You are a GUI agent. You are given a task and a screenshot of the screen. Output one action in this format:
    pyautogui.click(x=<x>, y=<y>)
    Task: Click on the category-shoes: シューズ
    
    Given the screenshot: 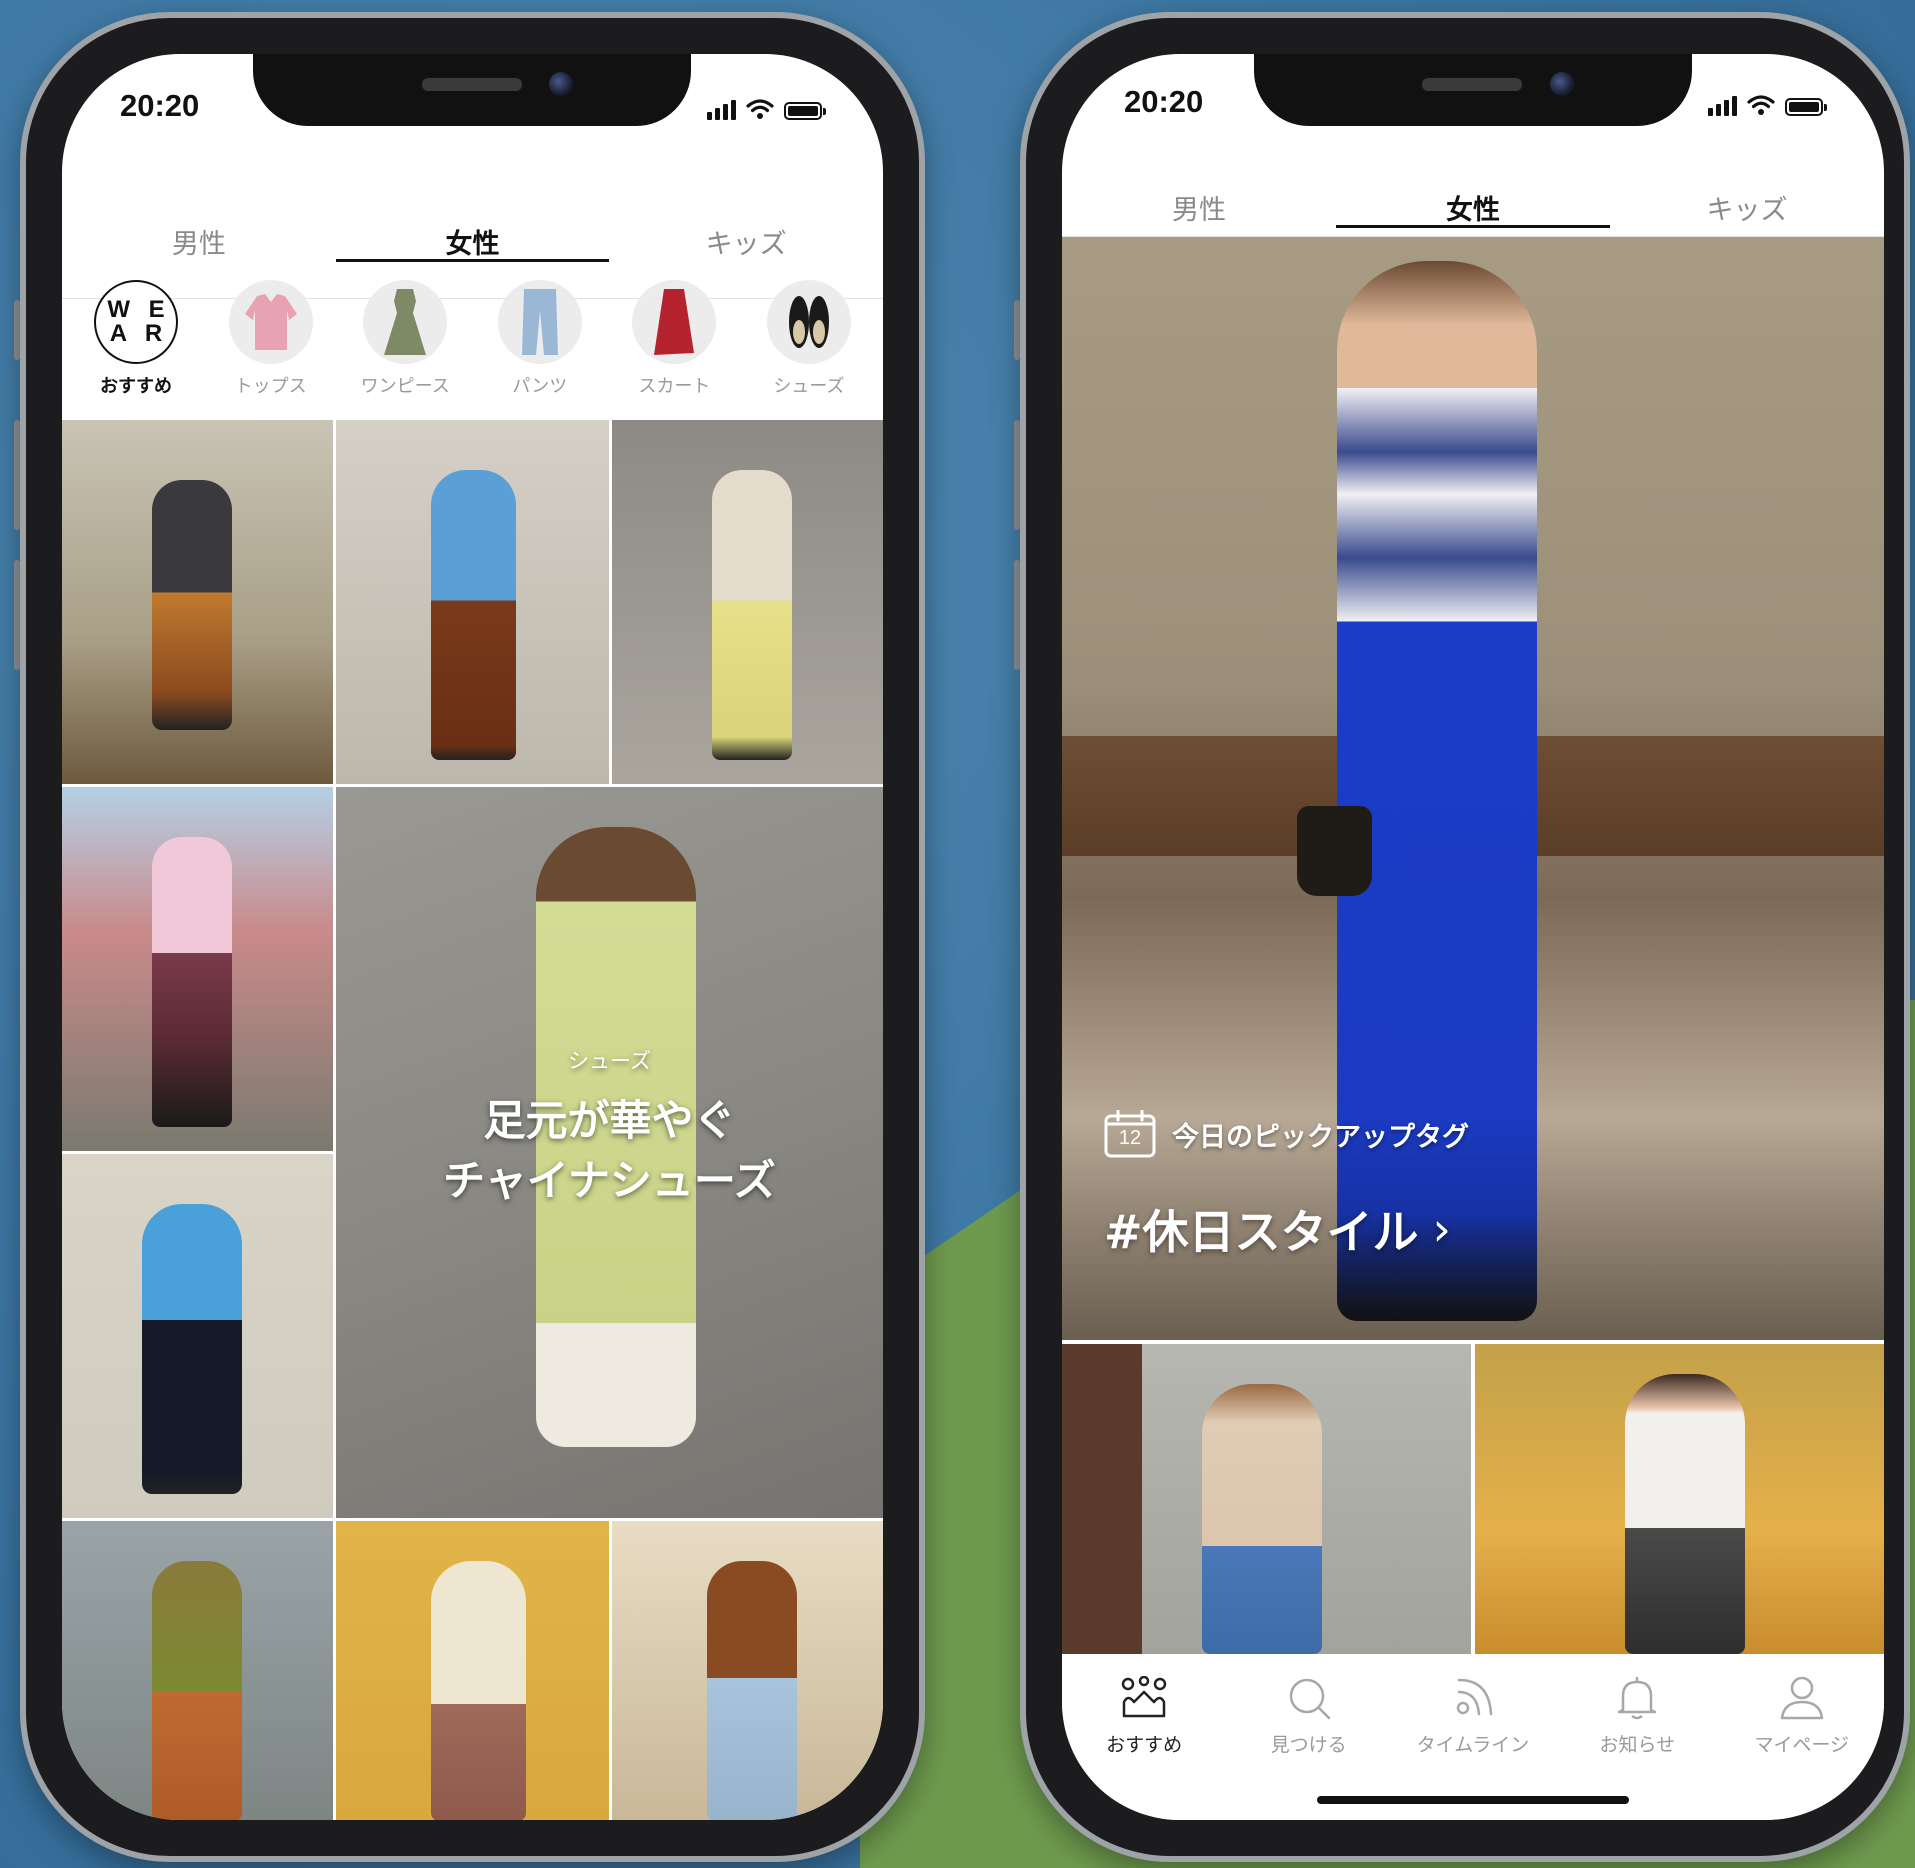 What is the action you would take?
    pyautogui.click(x=809, y=339)
    